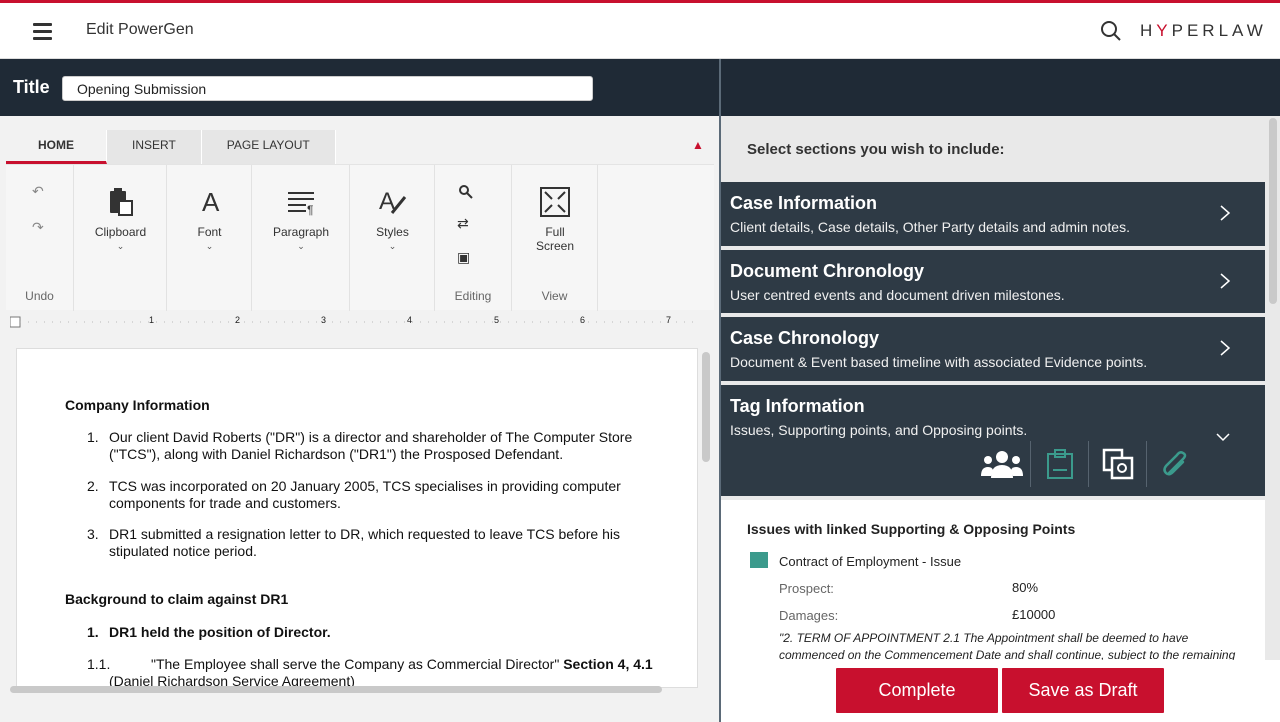 The height and width of the screenshot is (722, 1280). Describe the element at coordinates (42, 31) in the screenshot. I see `menu-icon` at that location.